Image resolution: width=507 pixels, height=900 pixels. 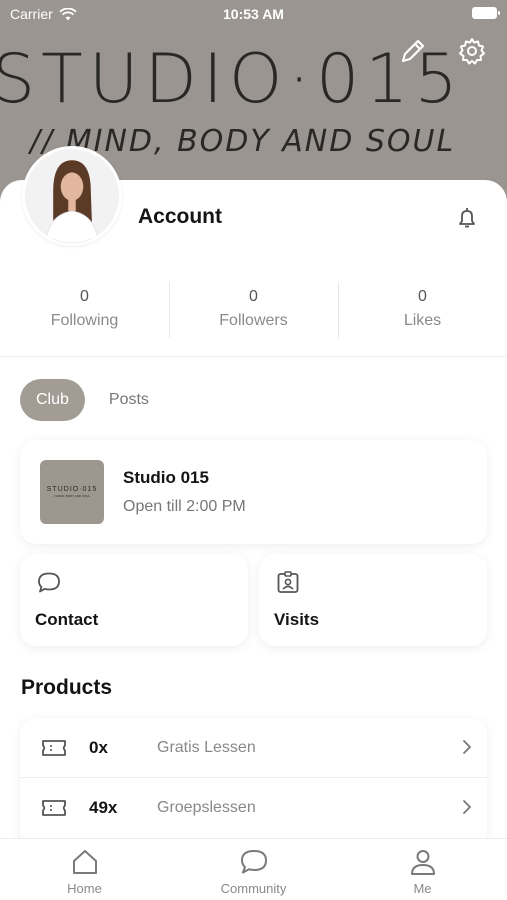 What do you see at coordinates (67, 687) in the screenshot?
I see `products-heading: Products` at bounding box center [67, 687].